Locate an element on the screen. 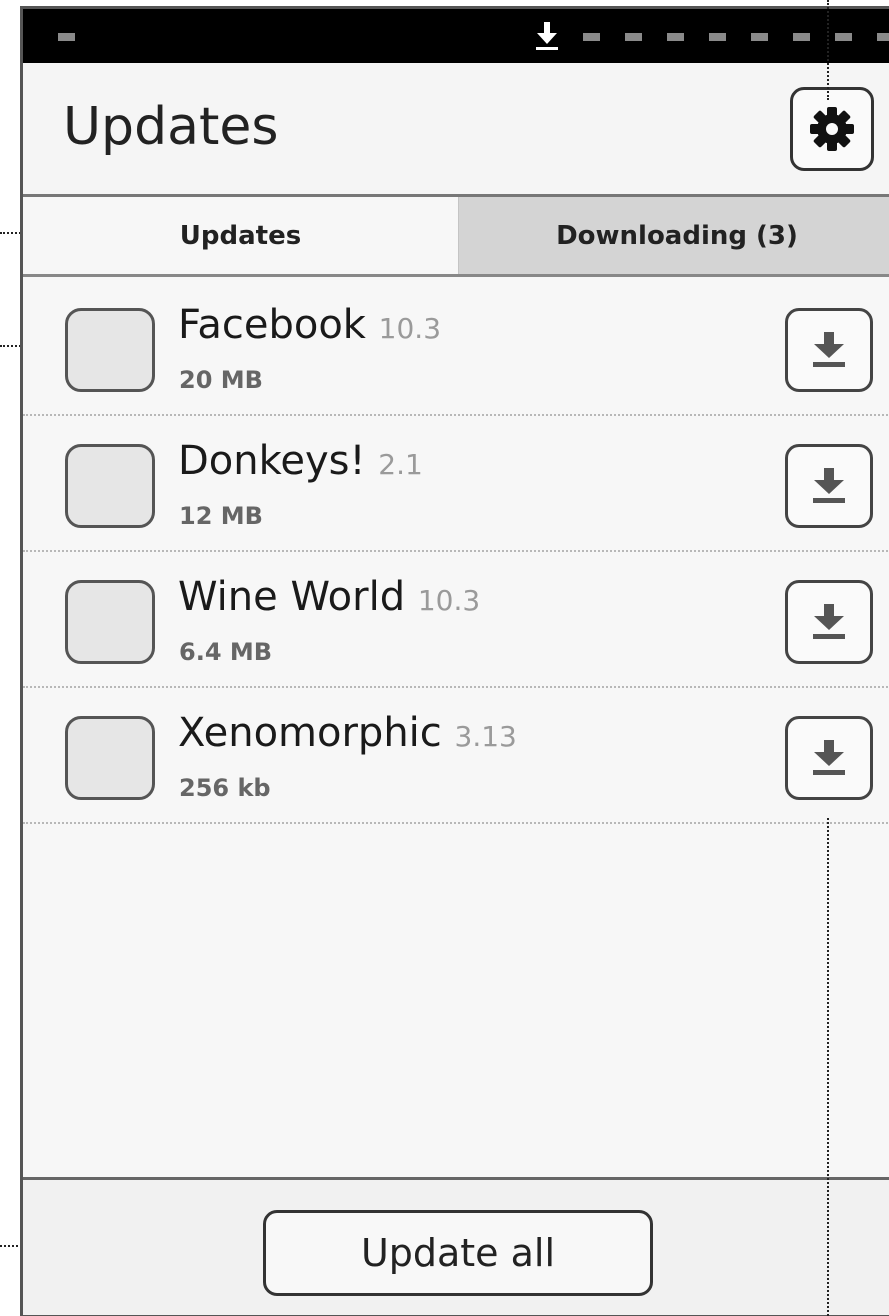 The image size is (889, 1316). callout-line-vertical-bottom is located at coordinates (828, 1067).